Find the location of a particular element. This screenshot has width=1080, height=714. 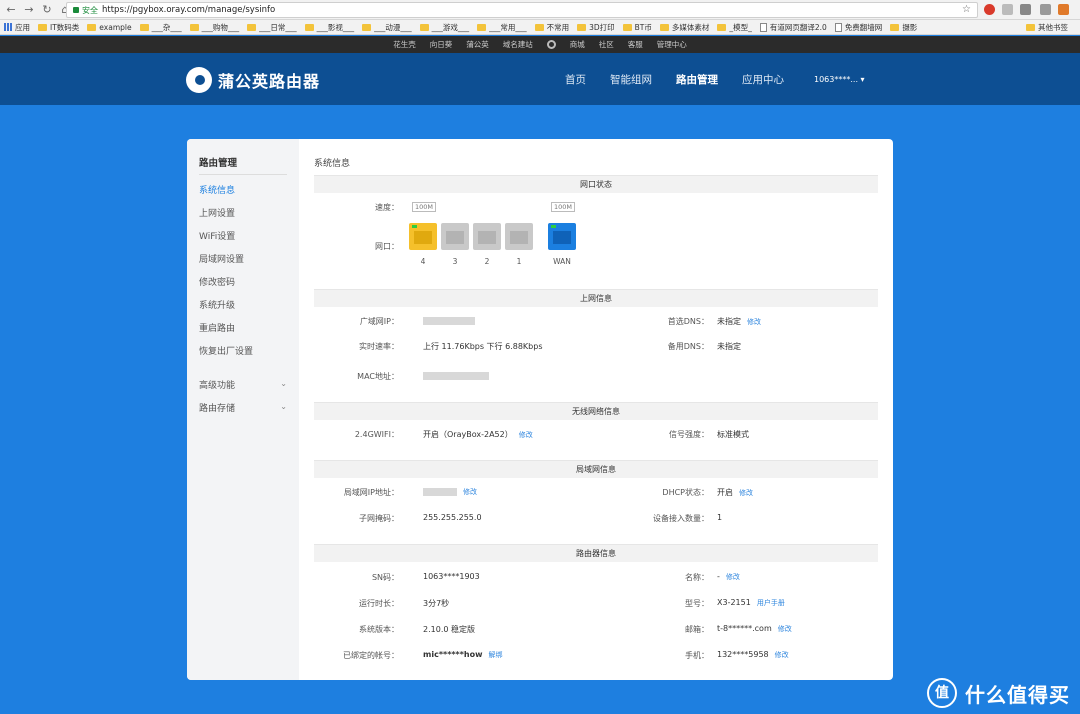

page-title: 系统信息 is located at coordinates (332, 164).